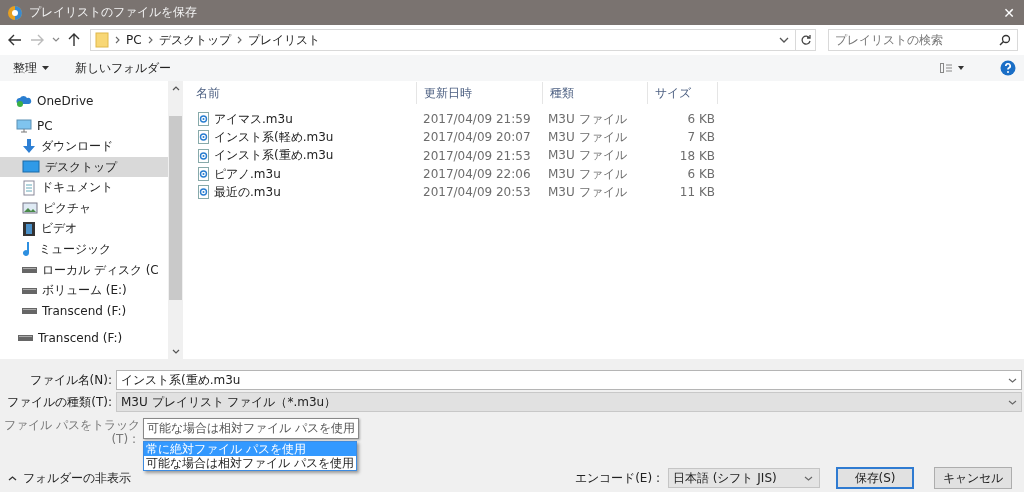 This screenshot has height=492, width=1024. Describe the element at coordinates (480, 93) in the screenshot. I see `column-header: 更新日時` at that location.